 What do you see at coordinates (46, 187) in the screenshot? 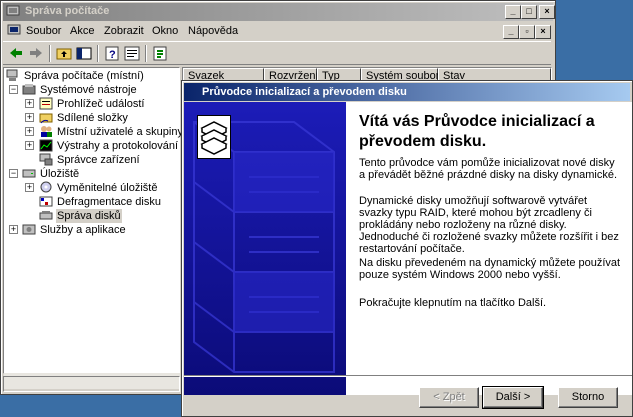
I see `removable-storage-icon` at bounding box center [46, 187].